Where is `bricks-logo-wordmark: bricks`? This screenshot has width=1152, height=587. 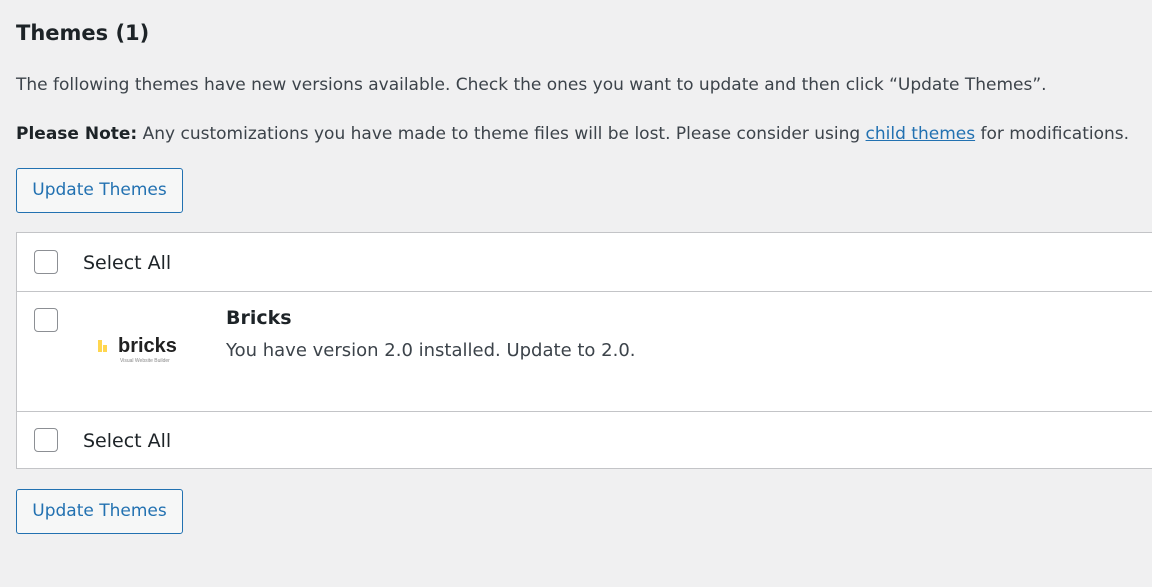
bricks-logo-wordmark: bricks is located at coordinates (147, 346).